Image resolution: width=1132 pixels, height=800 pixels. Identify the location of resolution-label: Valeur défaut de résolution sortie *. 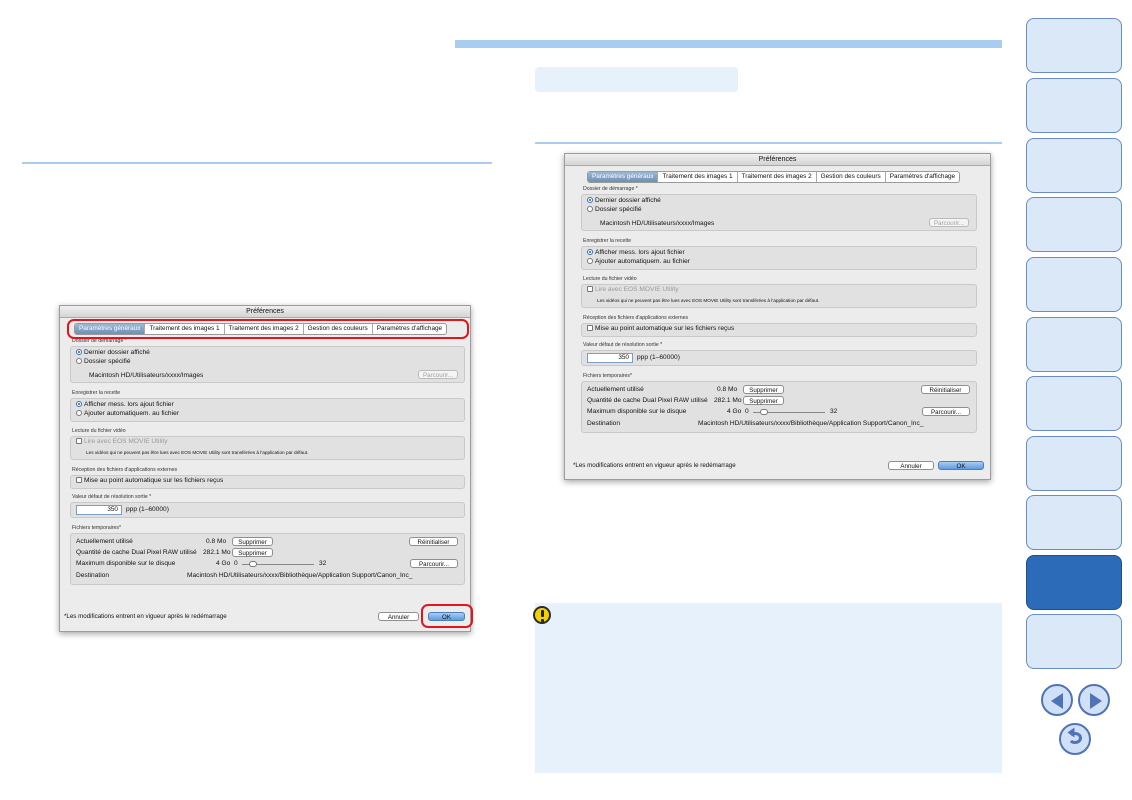
(623, 345).